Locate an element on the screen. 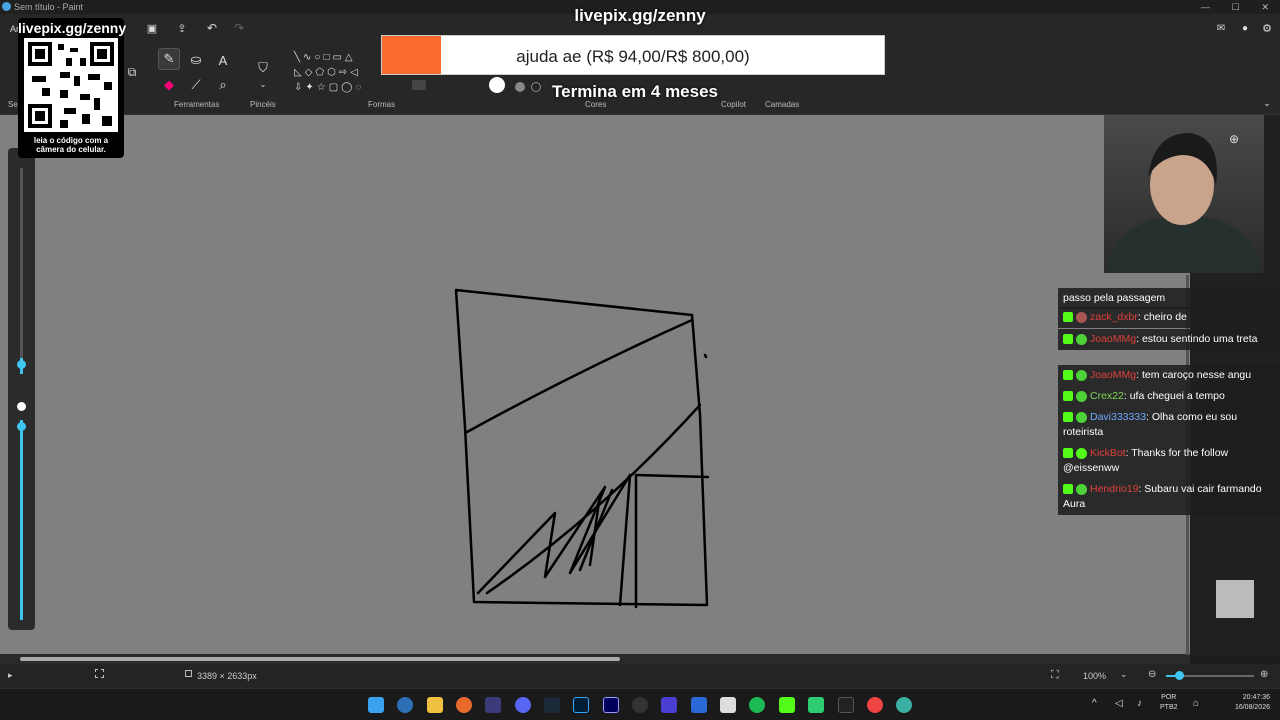 The image size is (1280, 720). shapes-gallery: ╲∿○□▭△ ◺◇⬠⬡⇨◁ ⇩✦☆▢◯◌ is located at coordinates (339, 75).